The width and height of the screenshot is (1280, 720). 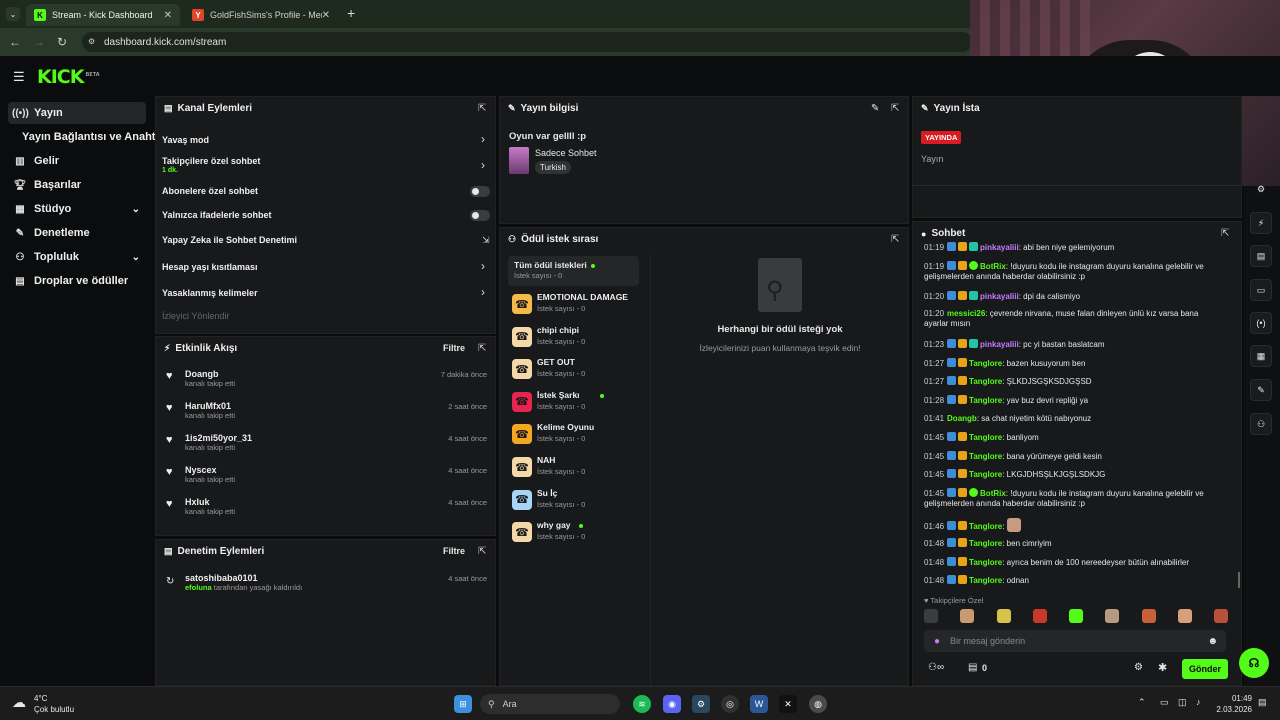 What do you see at coordinates (577, 500) in the screenshot?
I see `reward-item: ☎ Su İç İstek sayısı - 0` at bounding box center [577, 500].